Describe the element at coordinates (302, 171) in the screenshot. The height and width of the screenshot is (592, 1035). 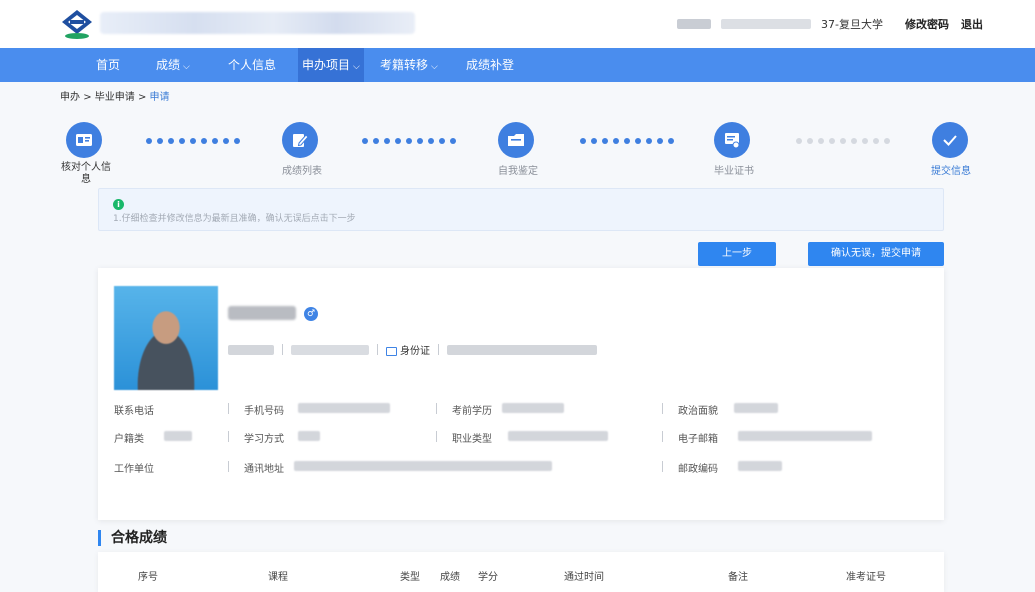
I see `step-label: 成绩列表` at that location.